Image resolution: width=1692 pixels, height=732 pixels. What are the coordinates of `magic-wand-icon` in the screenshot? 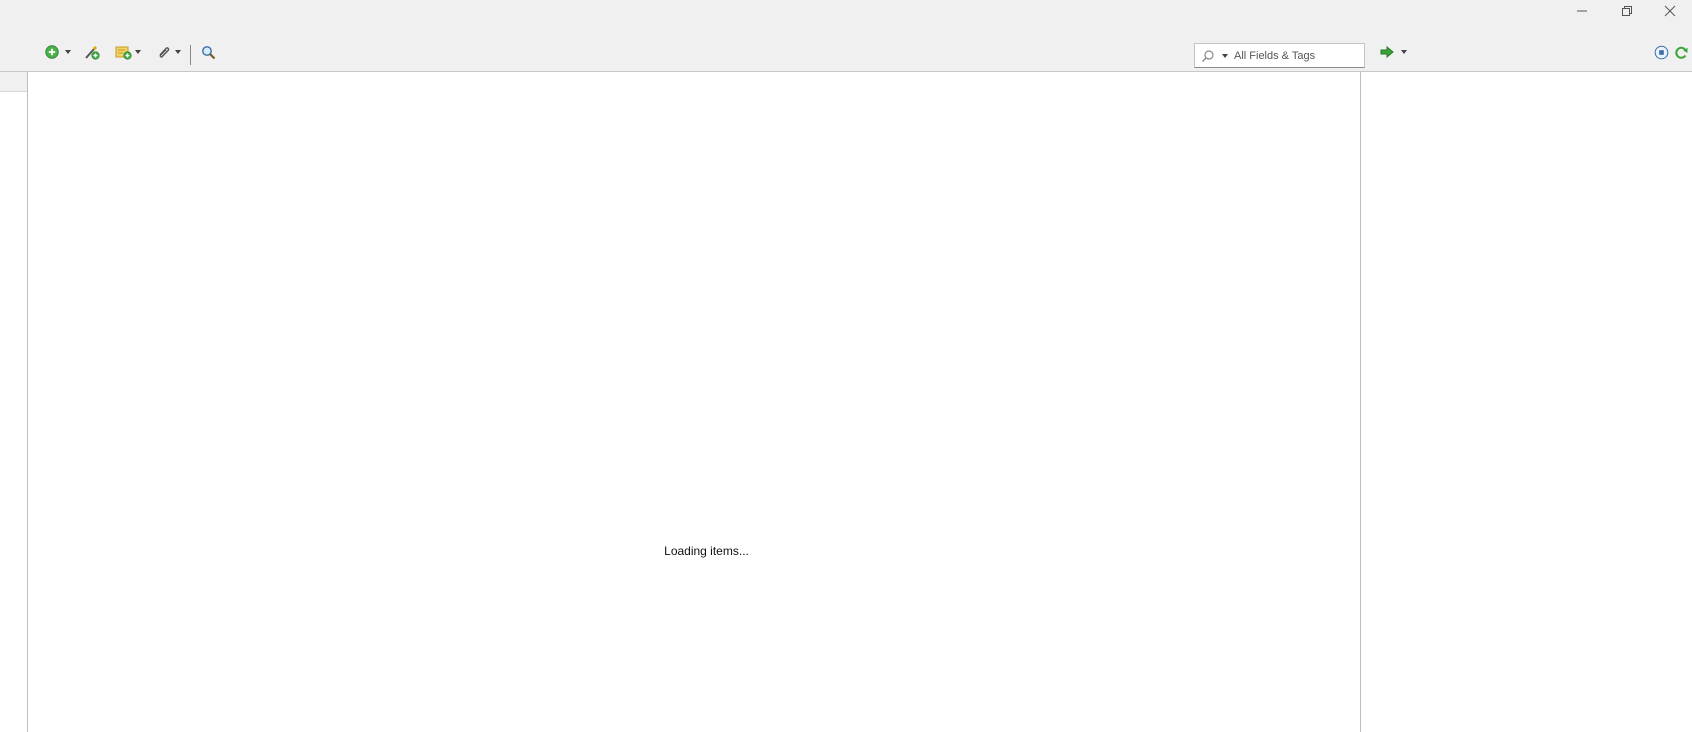 It's located at (92, 53).